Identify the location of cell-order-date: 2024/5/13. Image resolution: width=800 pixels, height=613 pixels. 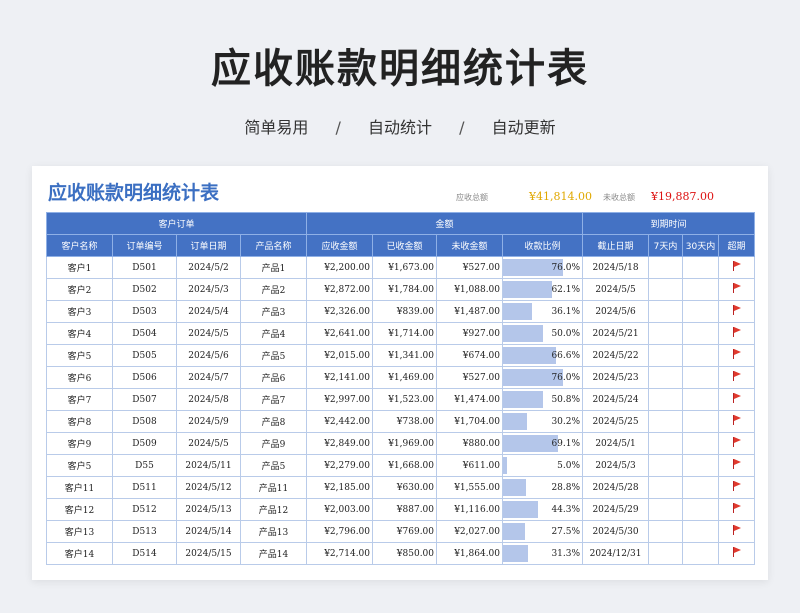
(208, 509).